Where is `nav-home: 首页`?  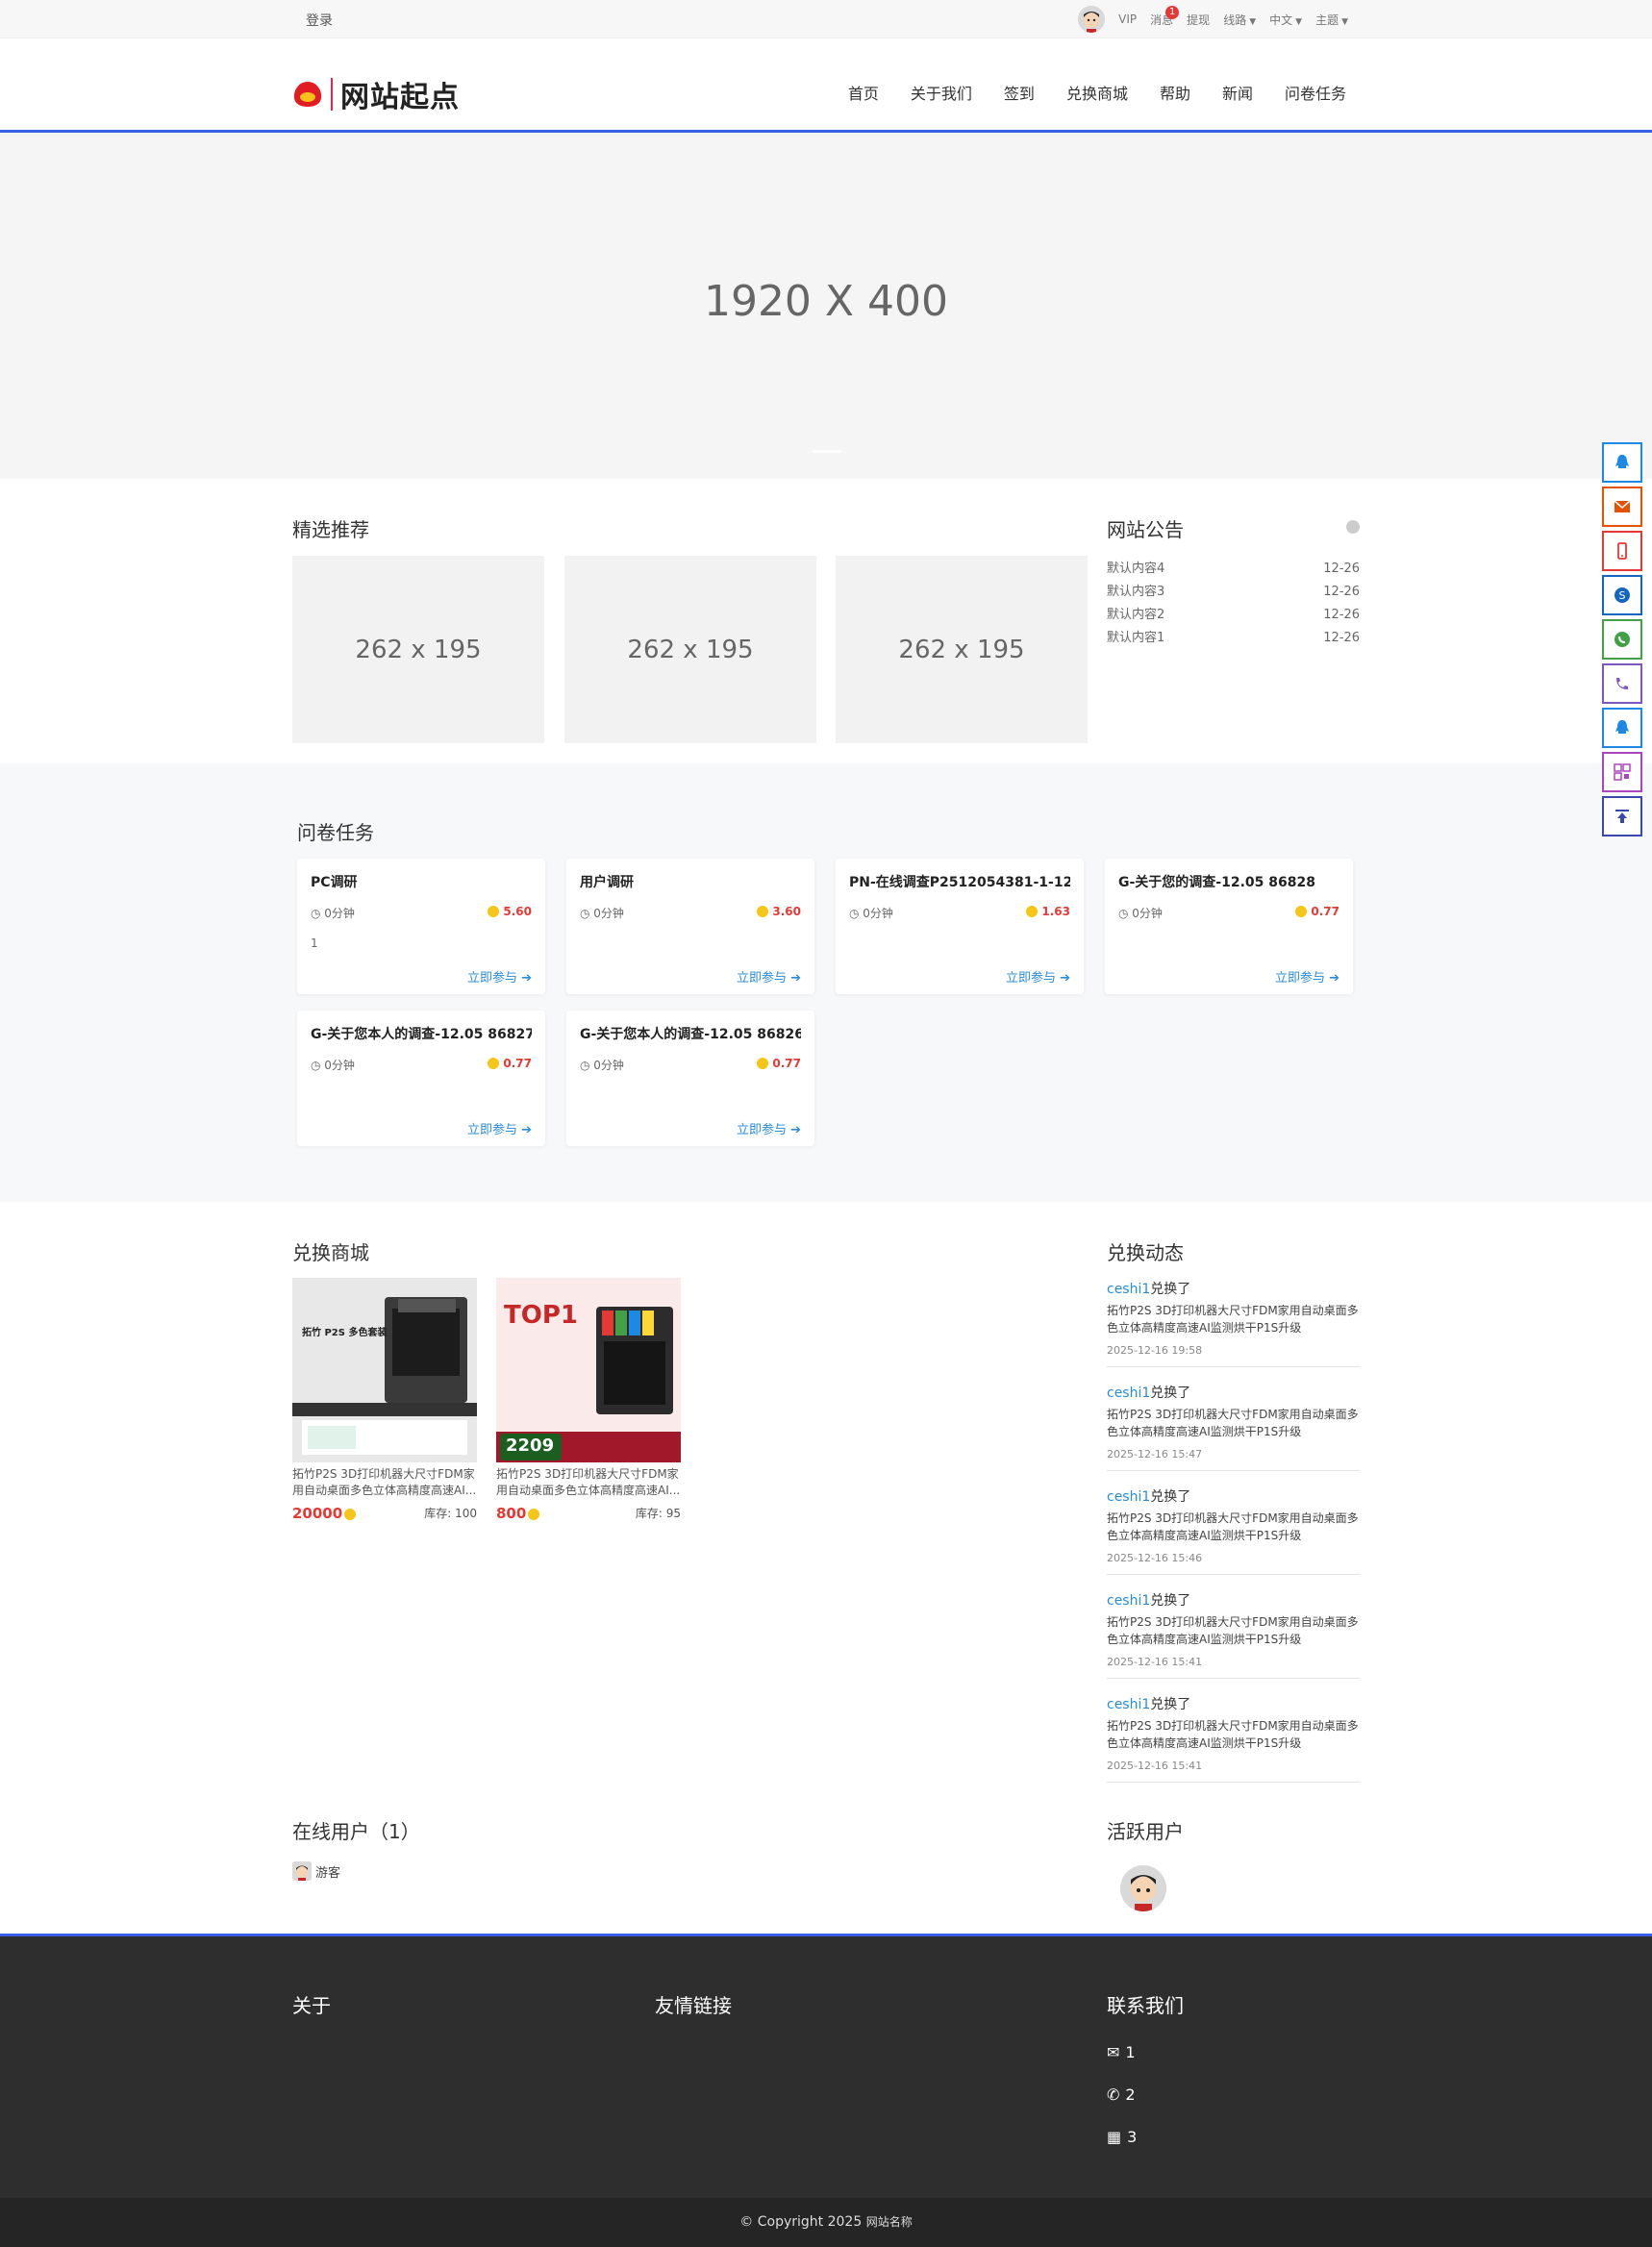 nav-home: 首页 is located at coordinates (864, 92).